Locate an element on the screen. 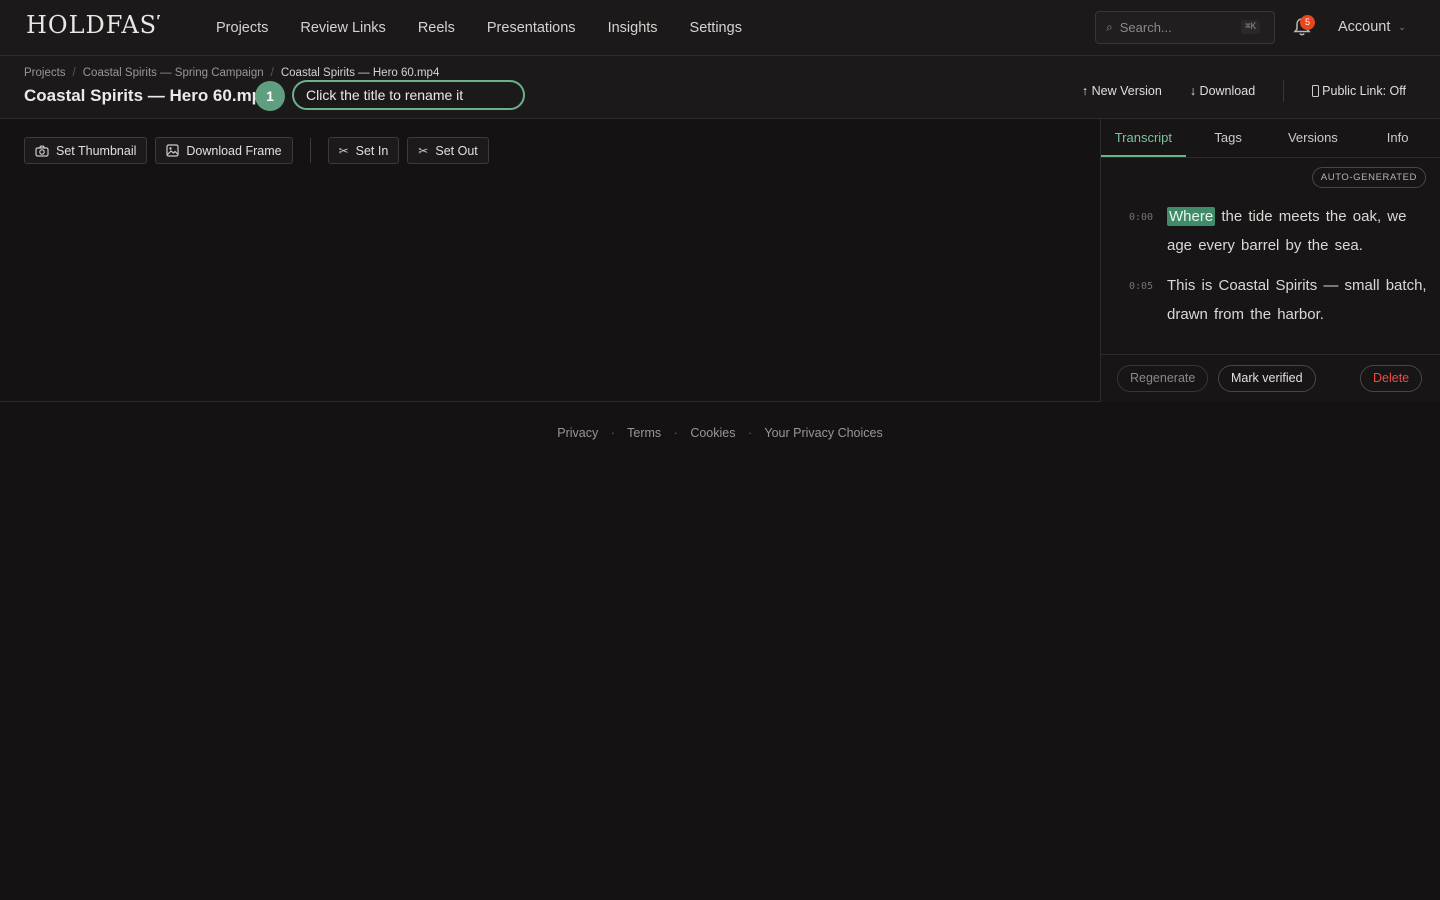 The height and width of the screenshot is (900, 1440). nav-item-review-links: Review Links is located at coordinates (342, 28).